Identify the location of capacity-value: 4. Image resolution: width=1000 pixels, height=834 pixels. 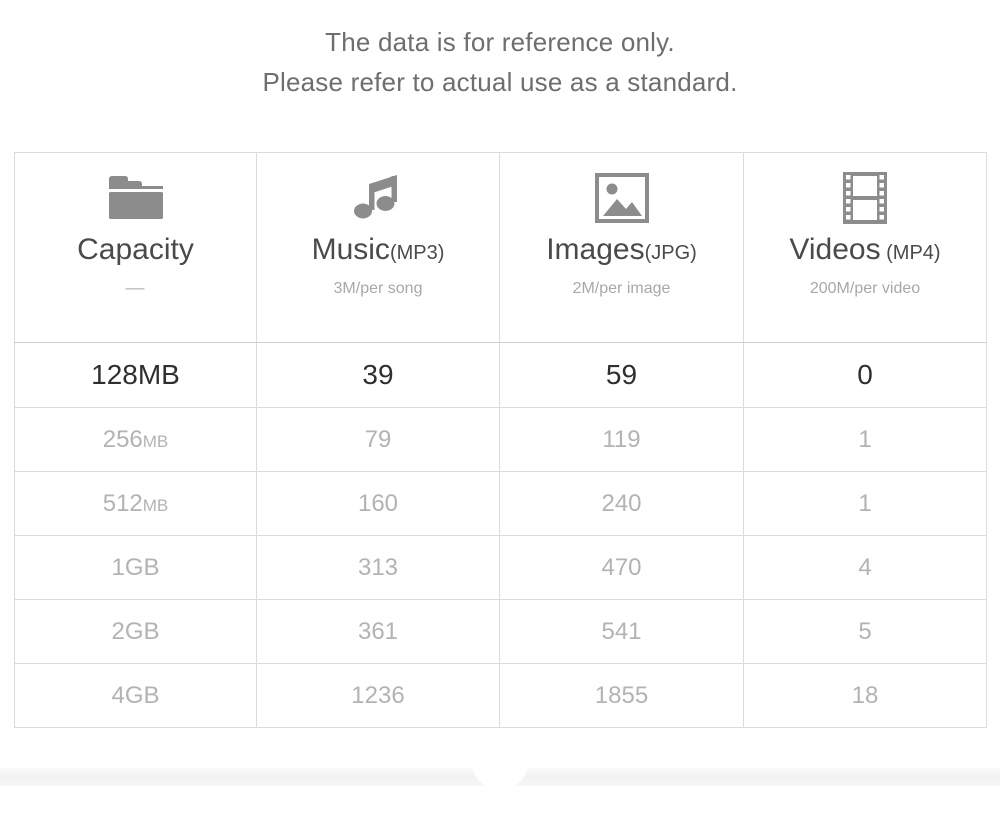
(118, 695).